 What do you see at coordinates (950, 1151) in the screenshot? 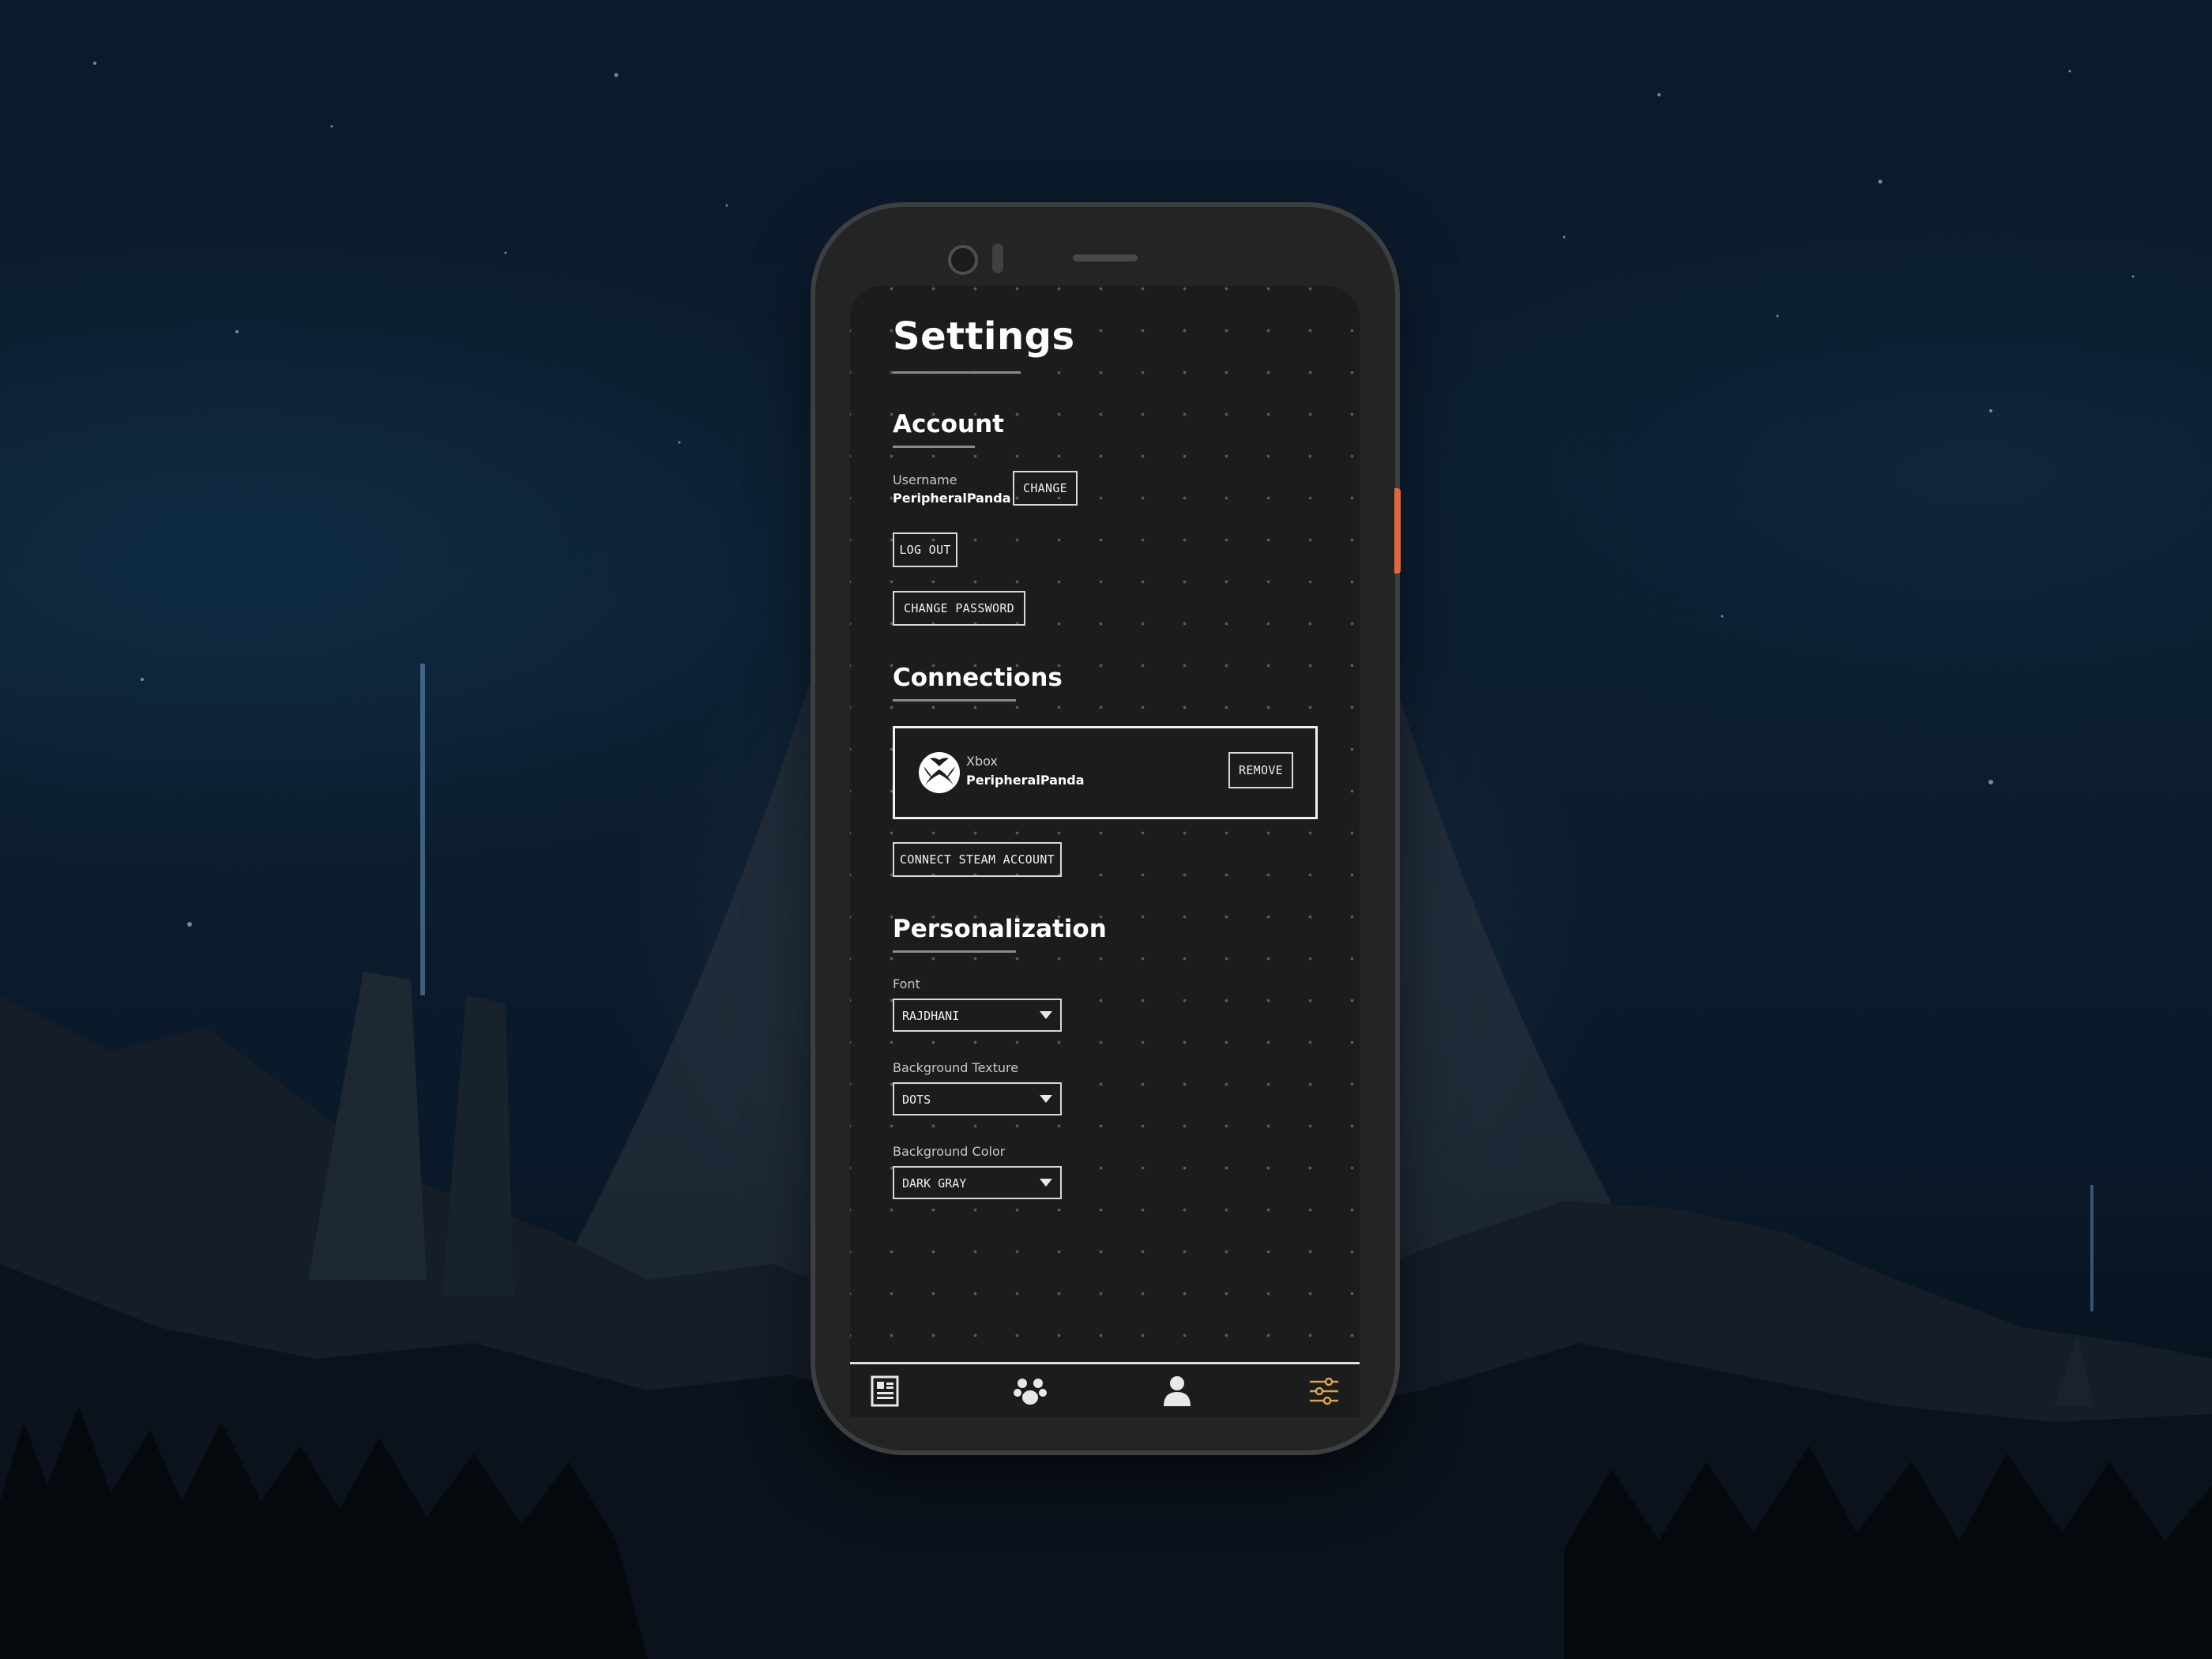
I see `background-color-label: Background Color` at bounding box center [950, 1151].